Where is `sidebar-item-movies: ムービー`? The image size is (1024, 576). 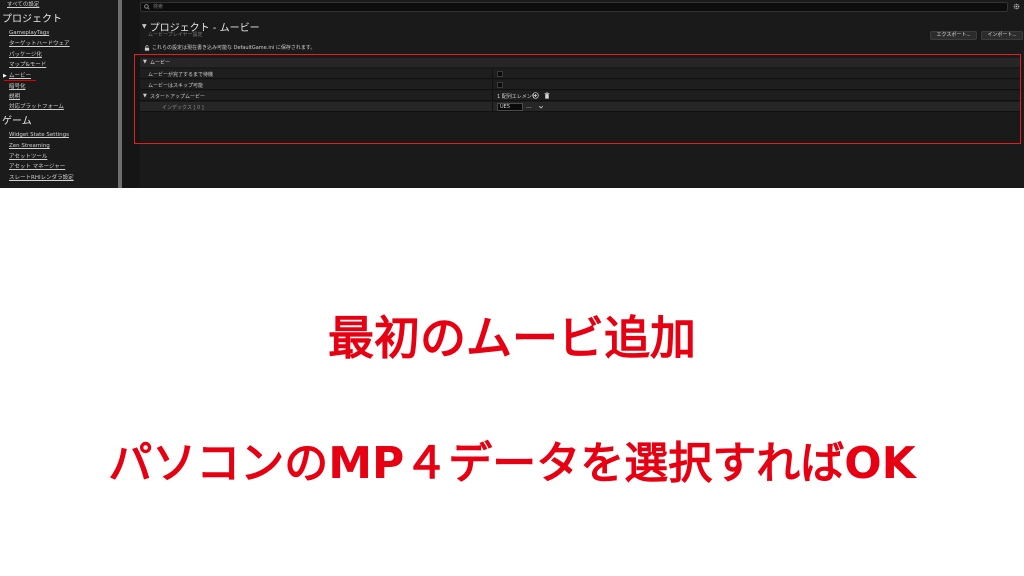
sidebar-item-movies: ムービー is located at coordinates (20, 76).